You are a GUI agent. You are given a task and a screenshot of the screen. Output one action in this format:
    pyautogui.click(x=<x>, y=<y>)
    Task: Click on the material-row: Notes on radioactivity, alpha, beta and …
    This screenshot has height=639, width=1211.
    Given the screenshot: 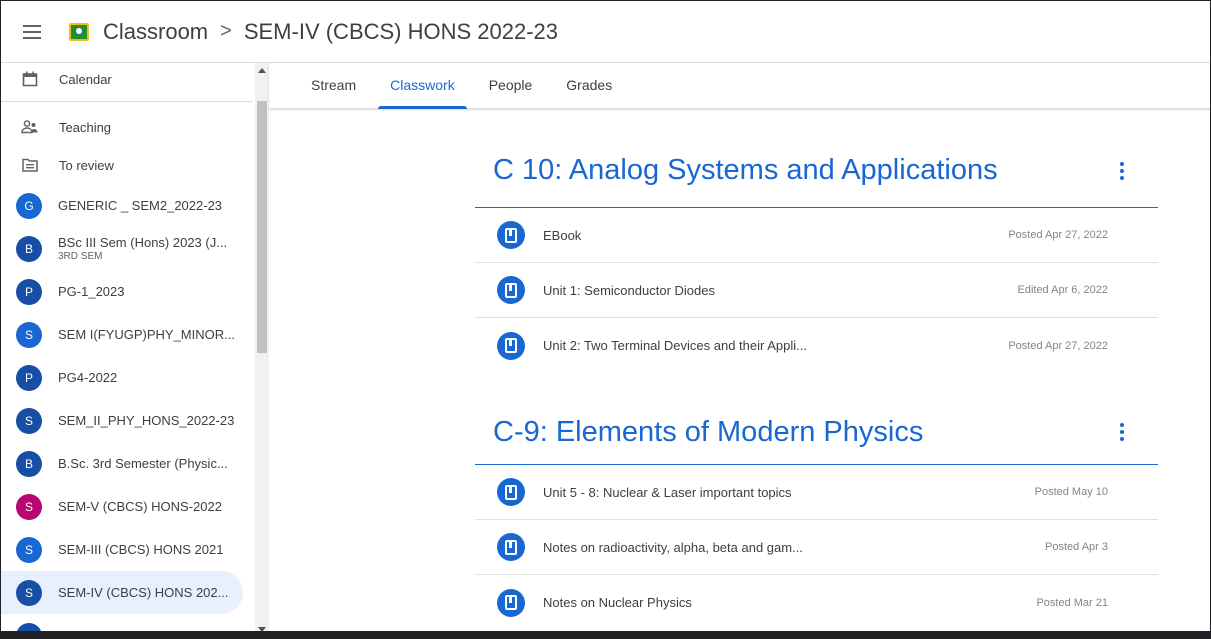 What is the action you would take?
    pyautogui.click(x=816, y=547)
    